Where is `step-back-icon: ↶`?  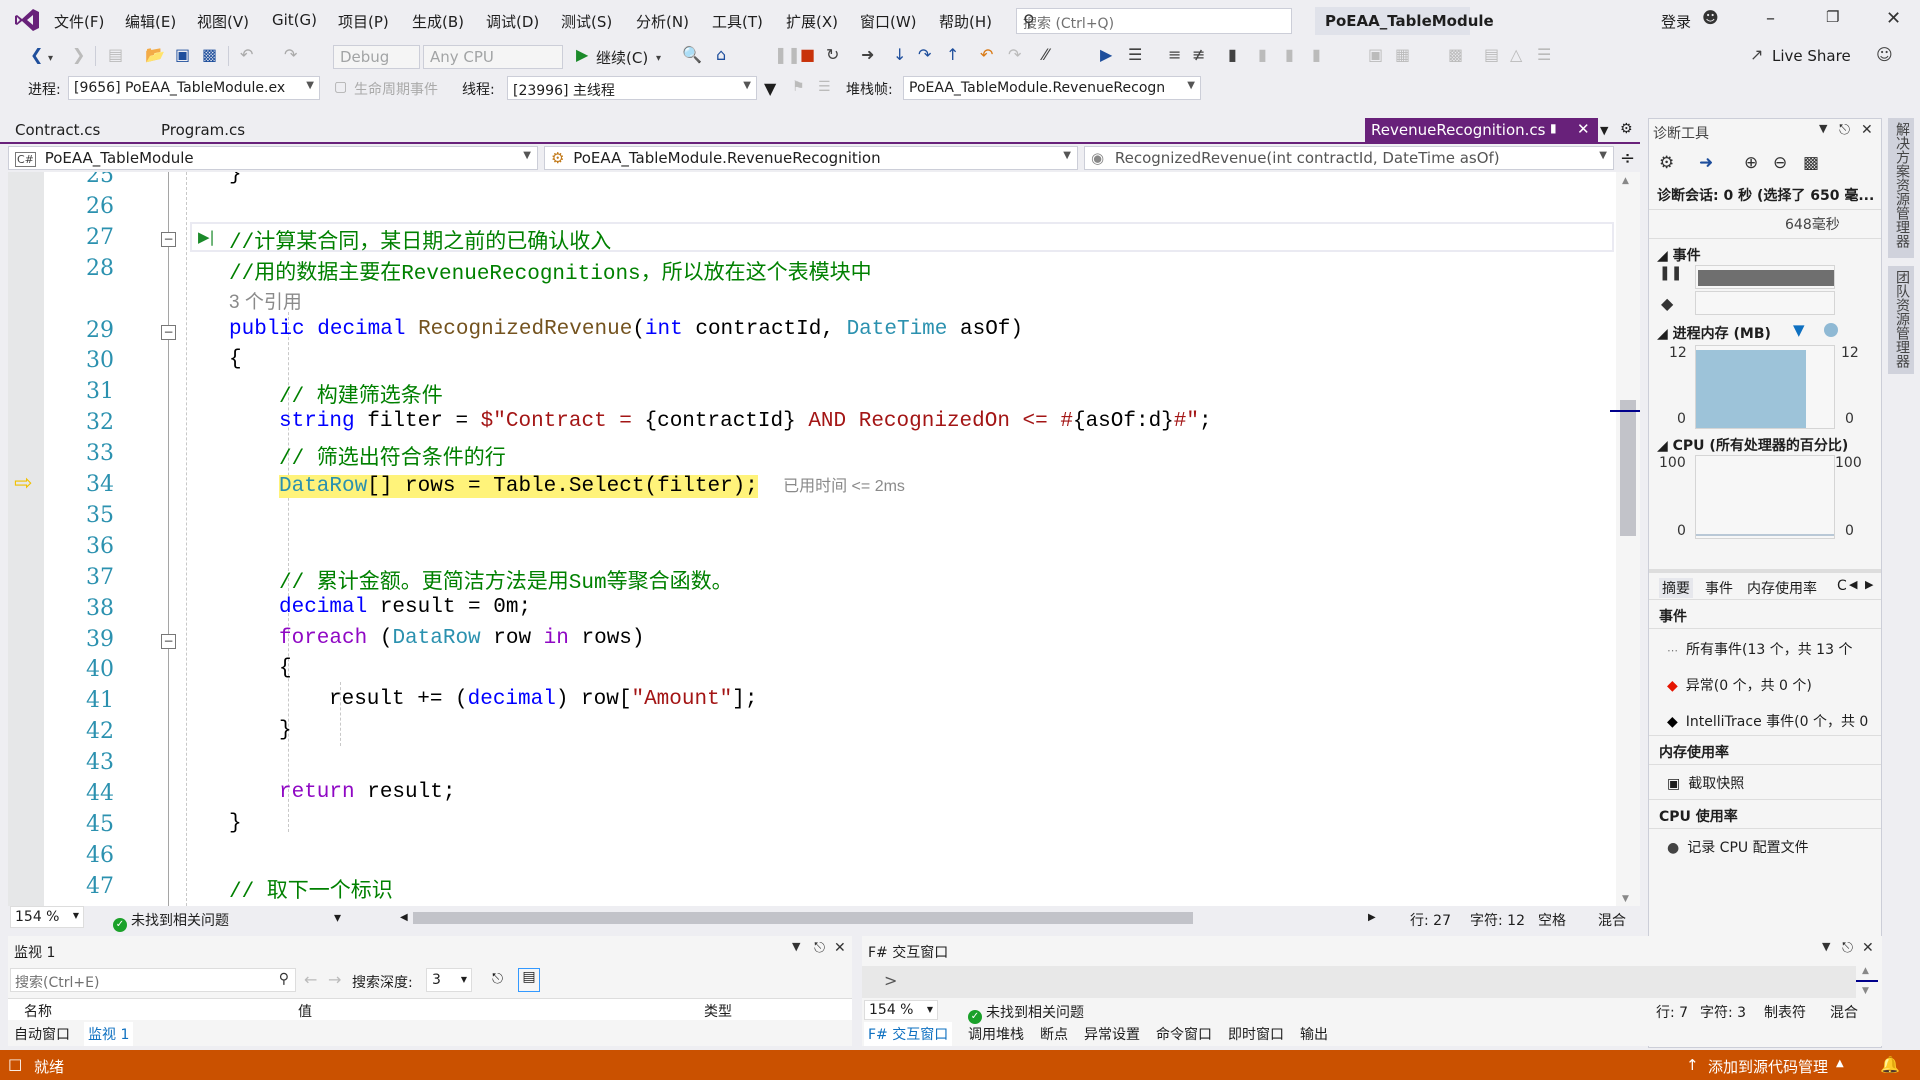
step-back-icon: ↶ is located at coordinates (986, 55).